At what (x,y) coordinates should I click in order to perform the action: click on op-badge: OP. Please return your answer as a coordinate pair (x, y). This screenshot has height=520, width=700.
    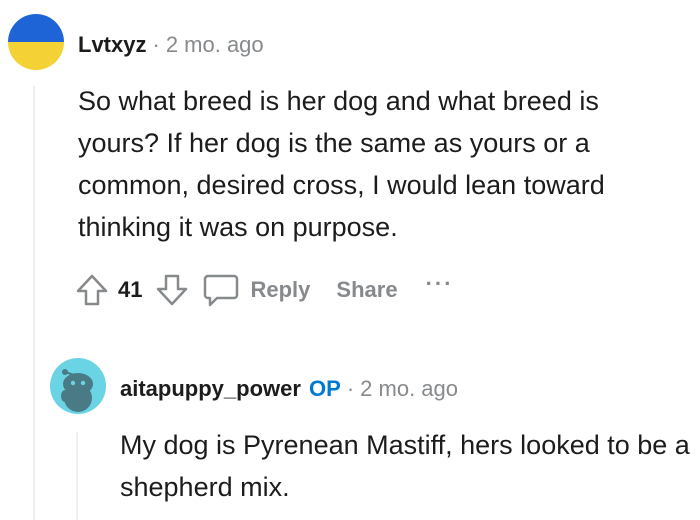
    Looking at the image, I should click on (325, 388).